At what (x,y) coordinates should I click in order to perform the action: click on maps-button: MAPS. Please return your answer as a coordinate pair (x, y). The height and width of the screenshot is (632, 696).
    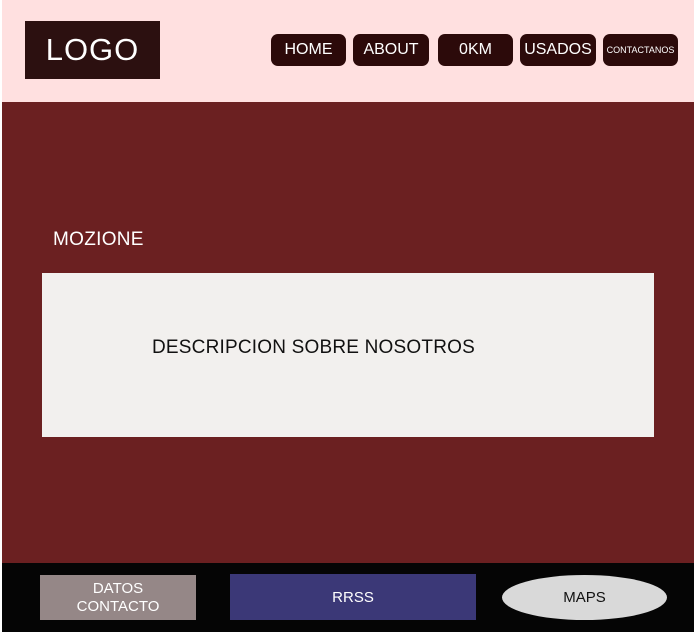
    Looking at the image, I should click on (584, 597).